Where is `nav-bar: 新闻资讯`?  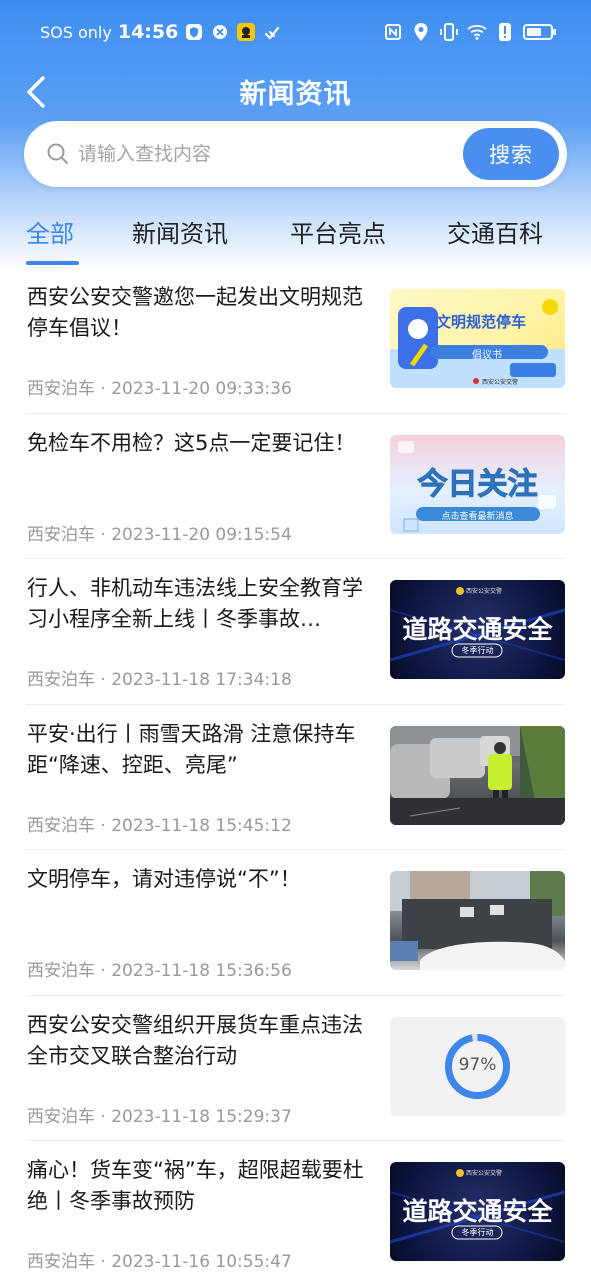
nav-bar: 新闻资讯 is located at coordinates (295, 92).